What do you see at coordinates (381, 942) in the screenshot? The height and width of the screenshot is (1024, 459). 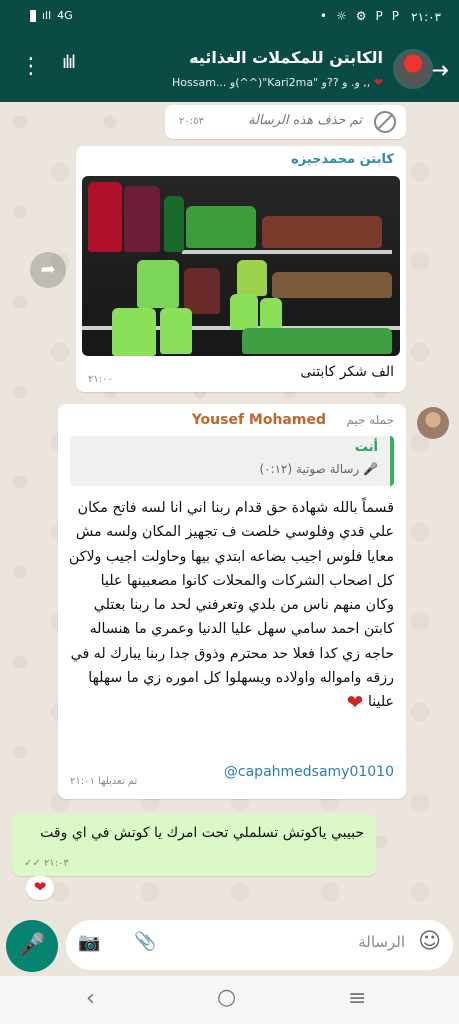 I see `message-placeholder: الرسالة` at bounding box center [381, 942].